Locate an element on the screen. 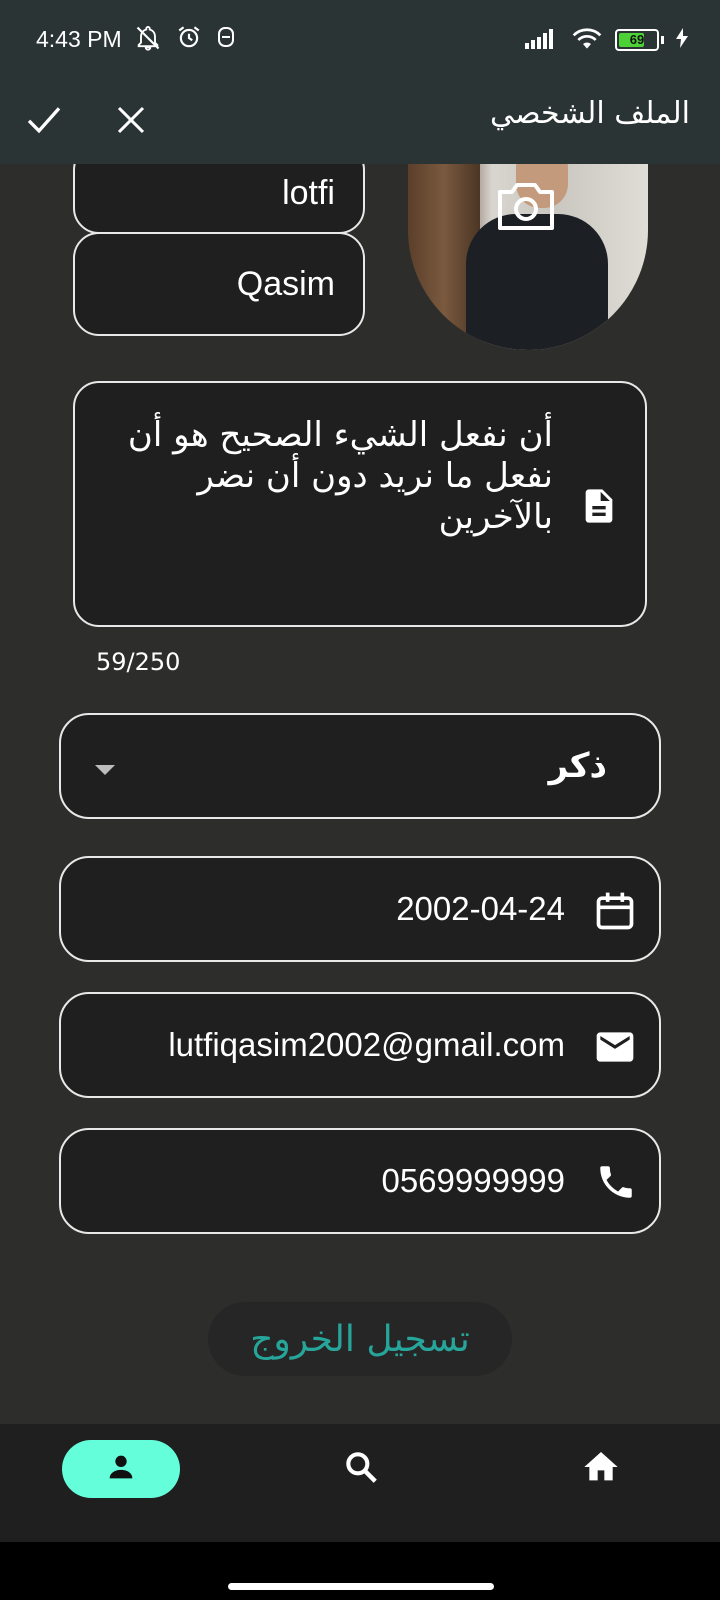 This screenshot has width=720, height=1600. nav-search is located at coordinates (361, 1469).